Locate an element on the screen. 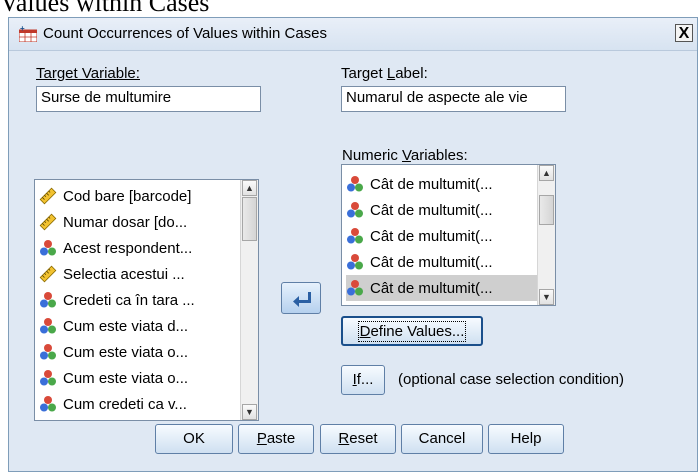 The image size is (698, 472). target-variable-label-text: Target Variable: is located at coordinates (88, 73).